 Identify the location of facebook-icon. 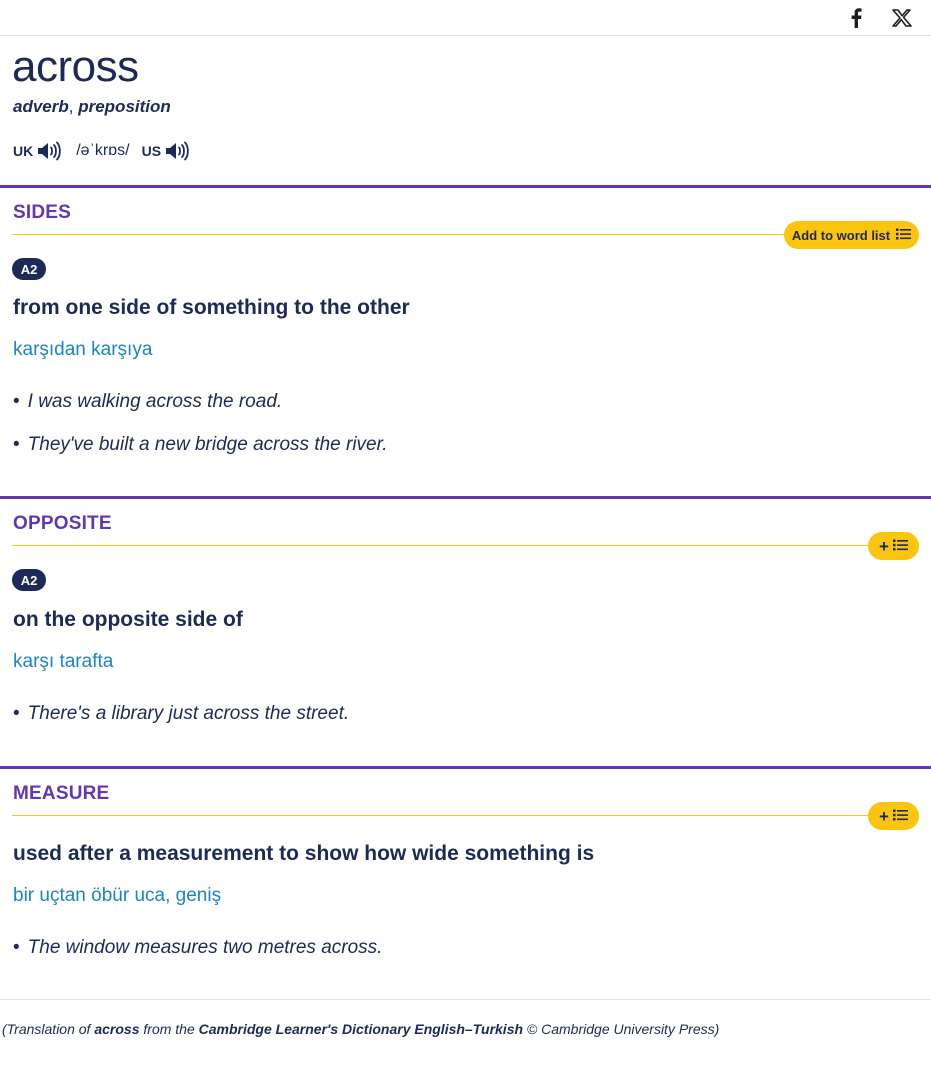
(856, 18).